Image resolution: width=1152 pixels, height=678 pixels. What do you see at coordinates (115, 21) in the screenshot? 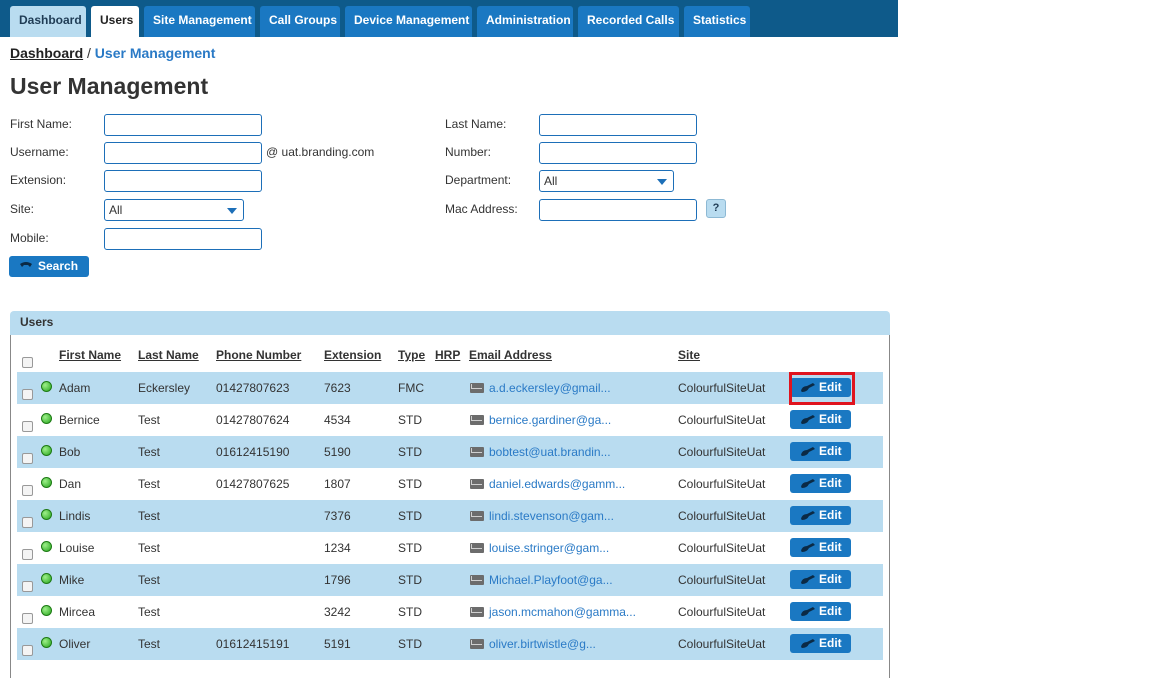
I see `tab-users: Users` at bounding box center [115, 21].